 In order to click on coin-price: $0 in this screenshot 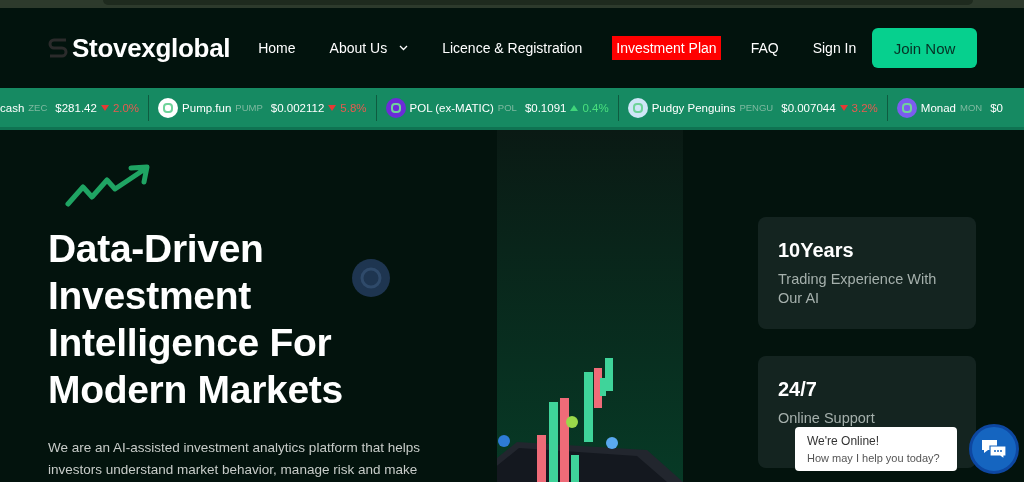, I will do `click(996, 107)`.